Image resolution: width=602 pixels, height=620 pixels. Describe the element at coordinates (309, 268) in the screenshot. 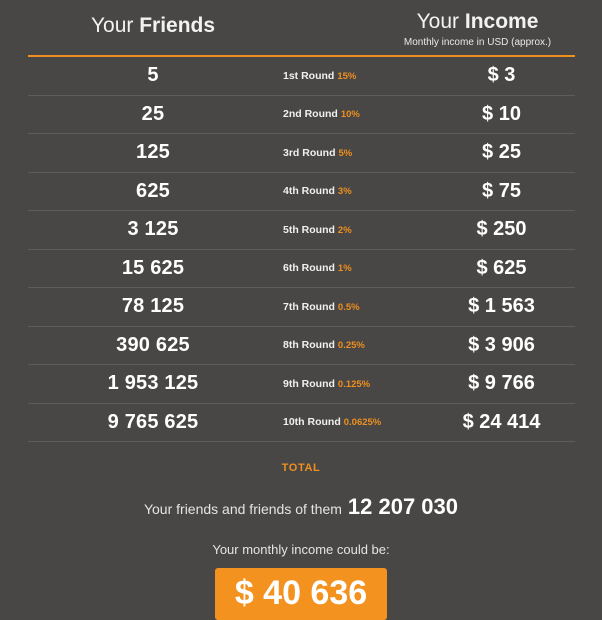

I see `round-label: 6th Round` at that location.